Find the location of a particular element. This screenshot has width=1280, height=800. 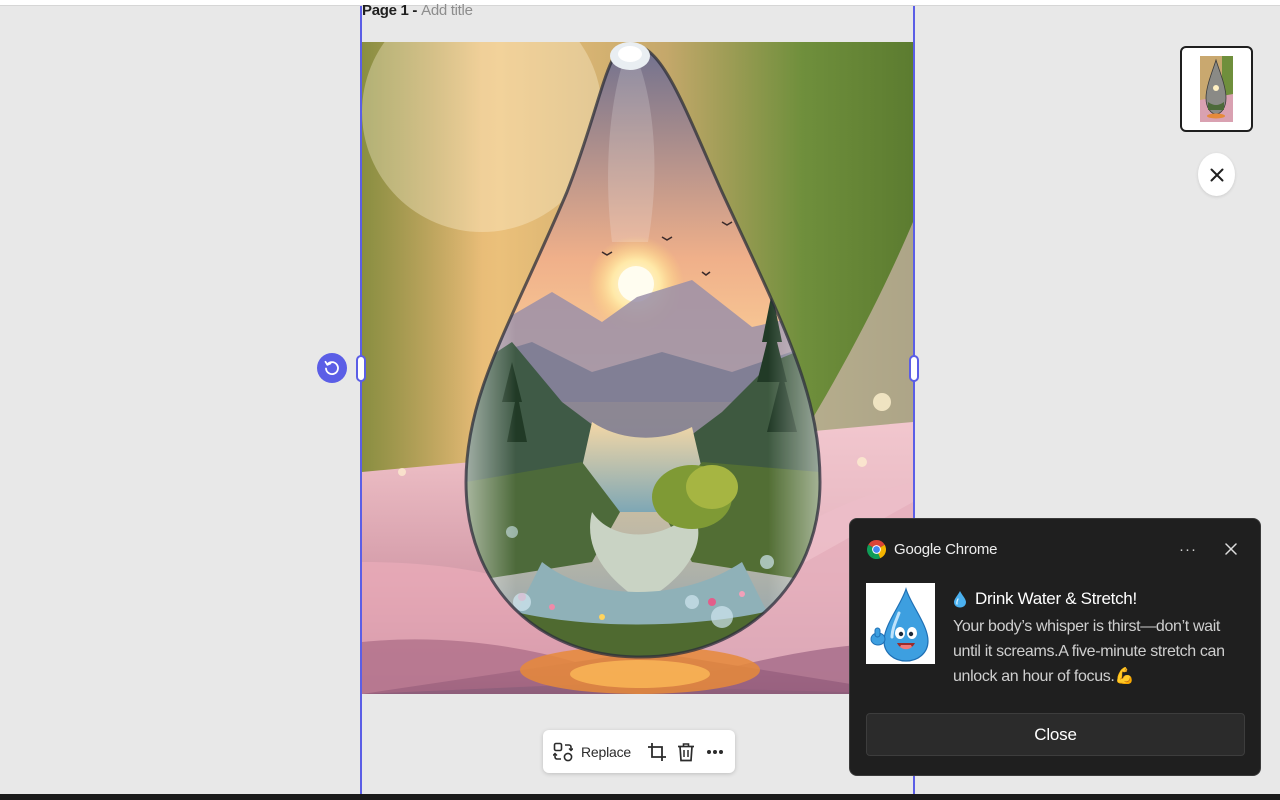

page-number-label: Page 1 - is located at coordinates (390, 10).